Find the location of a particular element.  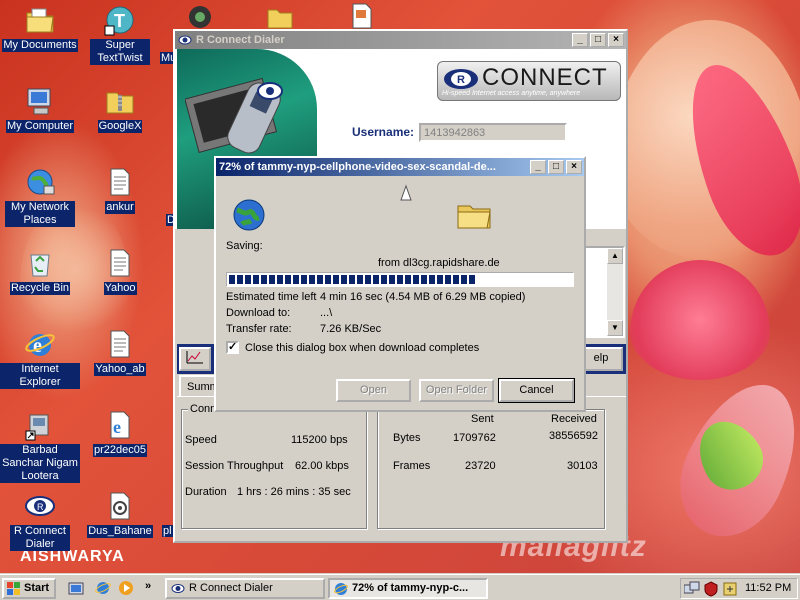

scroll-down-button: ▼ is located at coordinates (615, 328).